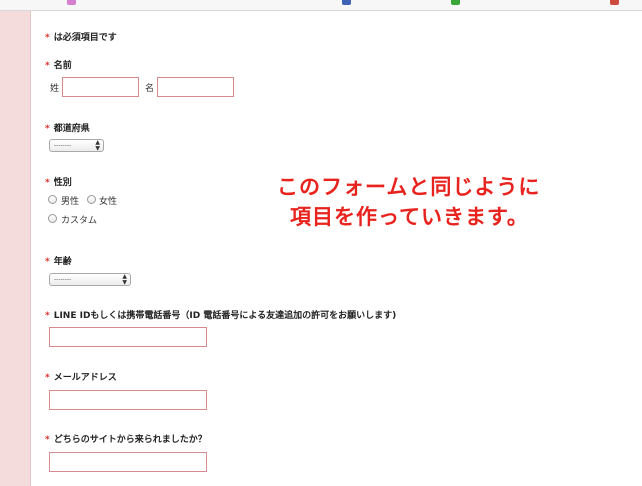 The height and width of the screenshot is (486, 642). I want to click on age-select: -------- ▲ ▼, so click(90, 279).